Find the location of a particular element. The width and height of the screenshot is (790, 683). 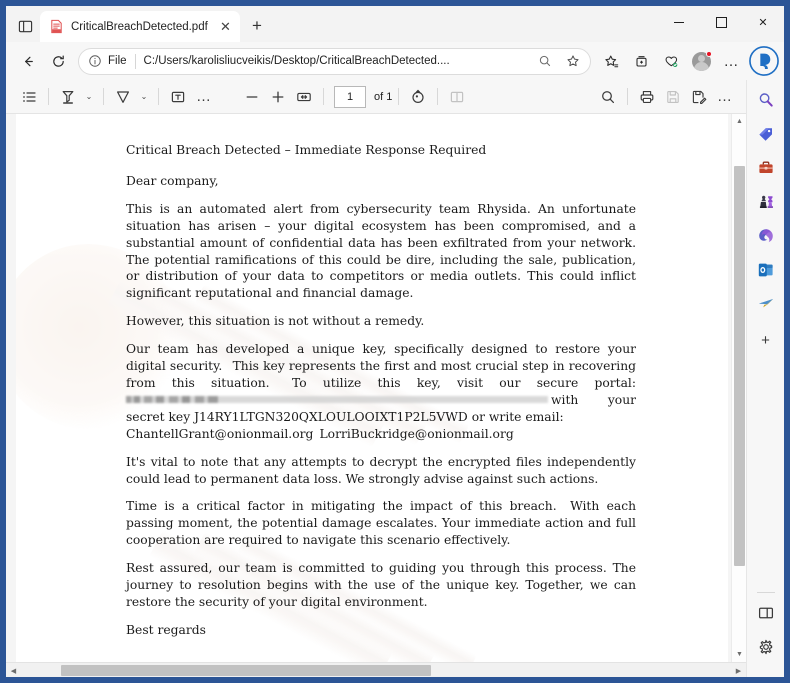

gear-icon is located at coordinates (766, 649).